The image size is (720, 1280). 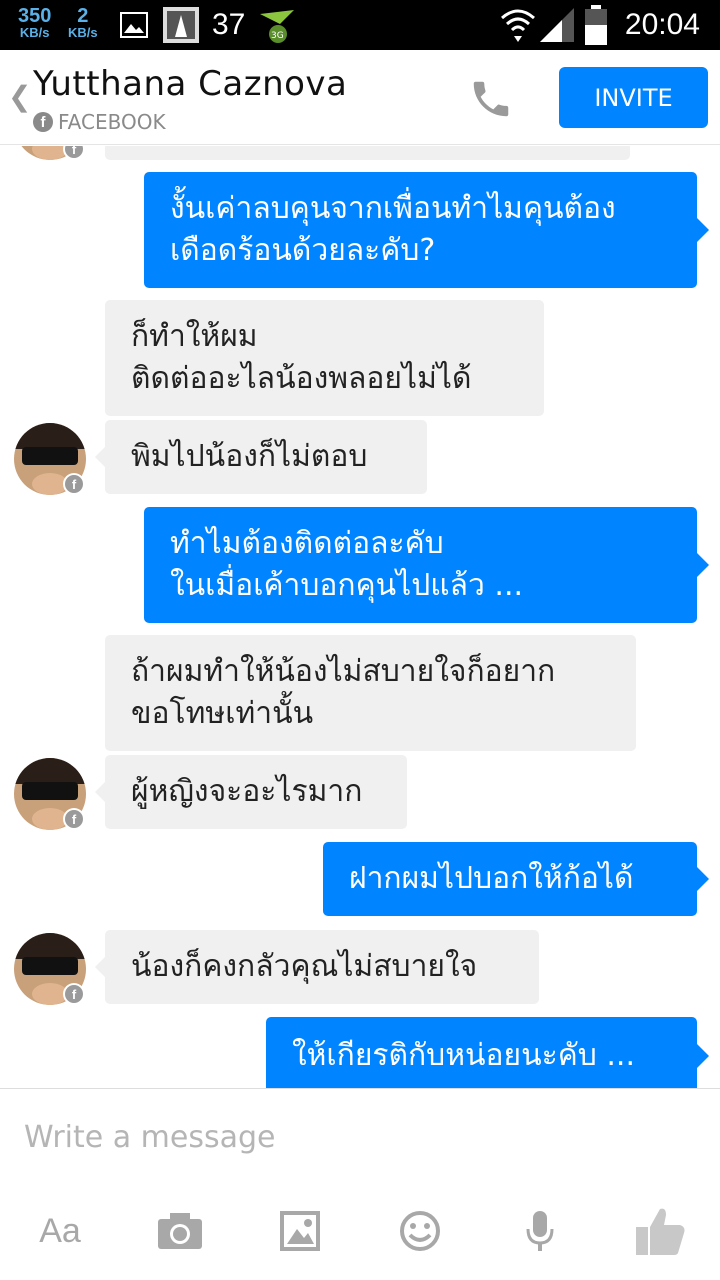 What do you see at coordinates (194, 336) in the screenshot?
I see `message-line: ก็ทำให้ผม` at bounding box center [194, 336].